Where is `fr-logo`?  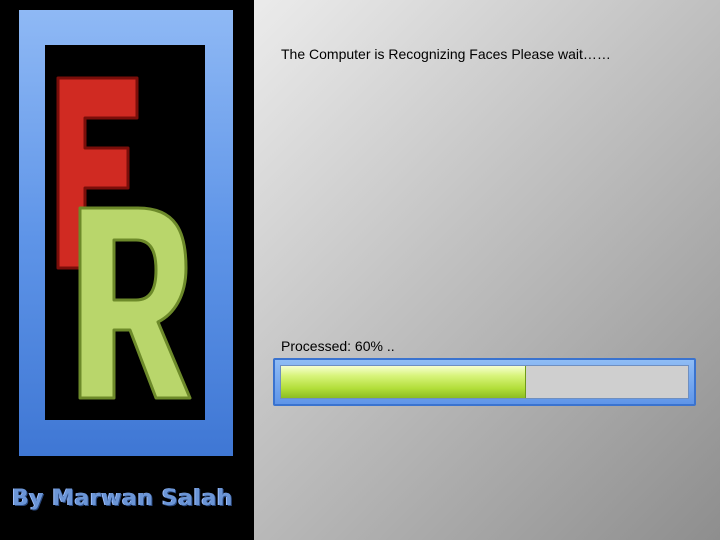
fr-logo is located at coordinates (124, 238).